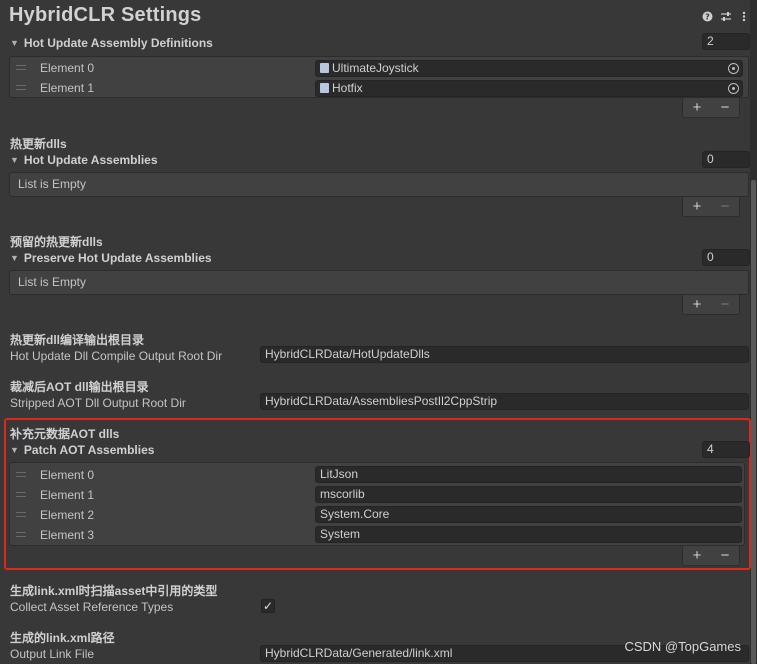  What do you see at coordinates (726, 41) in the screenshot?
I see `array-size-field: 2` at bounding box center [726, 41].